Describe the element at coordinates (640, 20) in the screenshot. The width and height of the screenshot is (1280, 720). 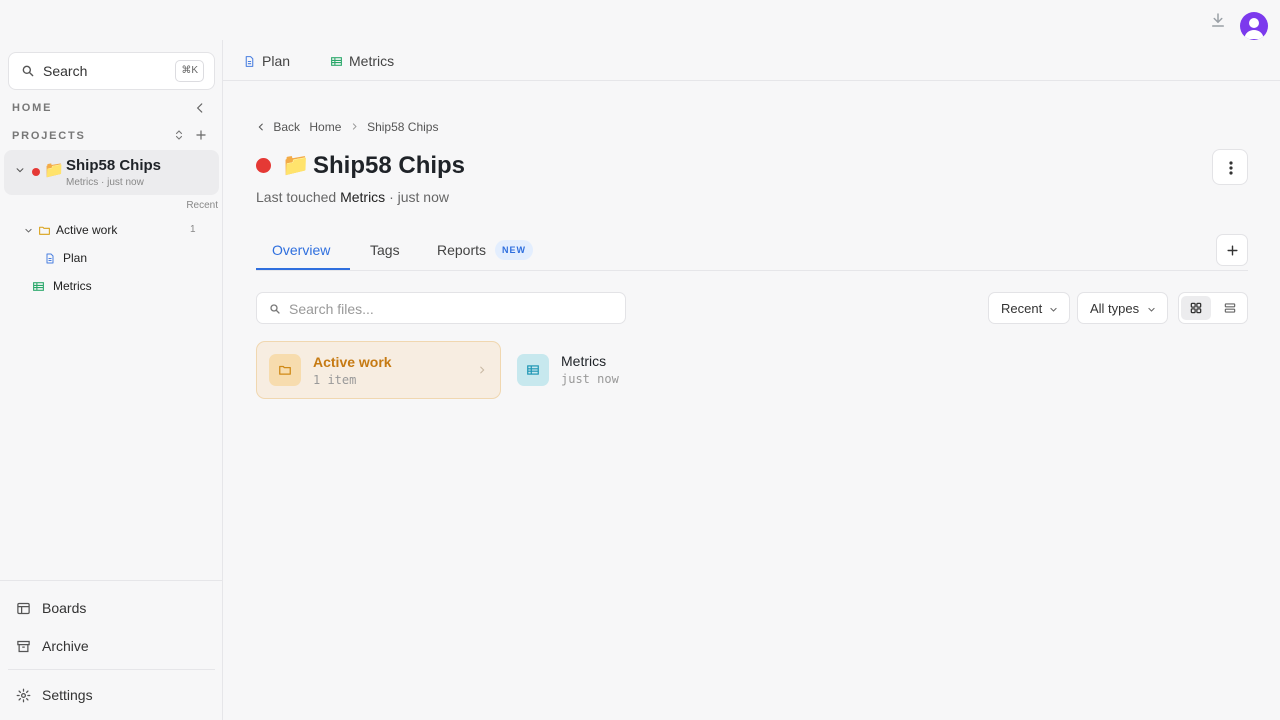
I see `top-bar` at that location.